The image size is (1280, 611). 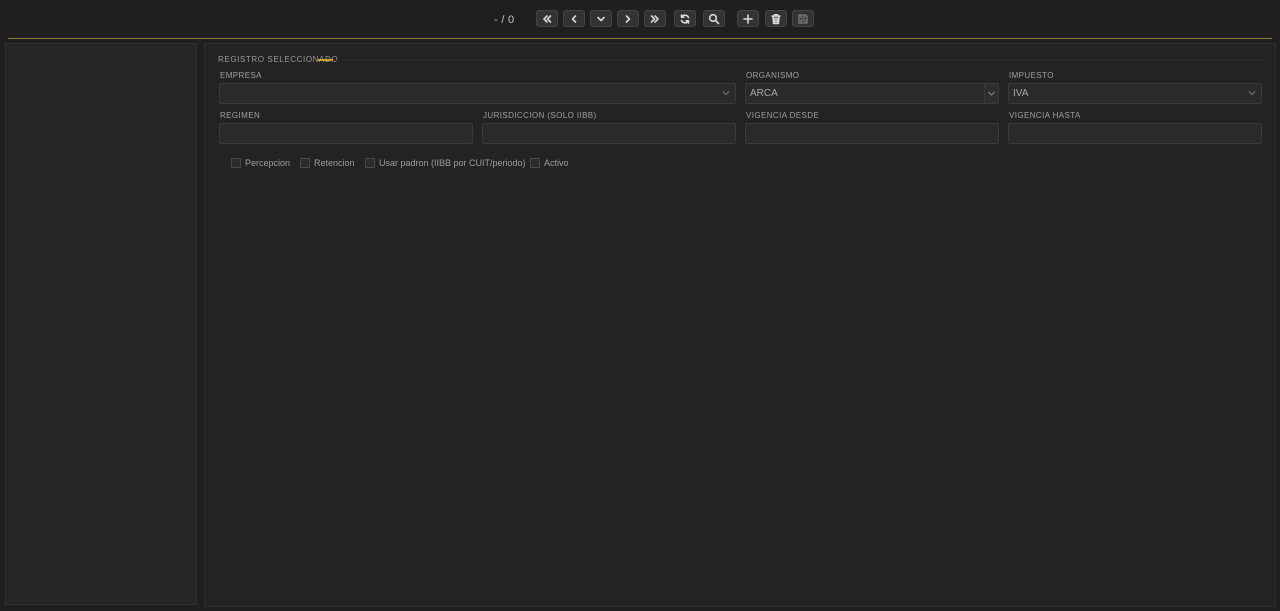 What do you see at coordinates (872, 93) in the screenshot?
I see `organismo-select: ARCA` at bounding box center [872, 93].